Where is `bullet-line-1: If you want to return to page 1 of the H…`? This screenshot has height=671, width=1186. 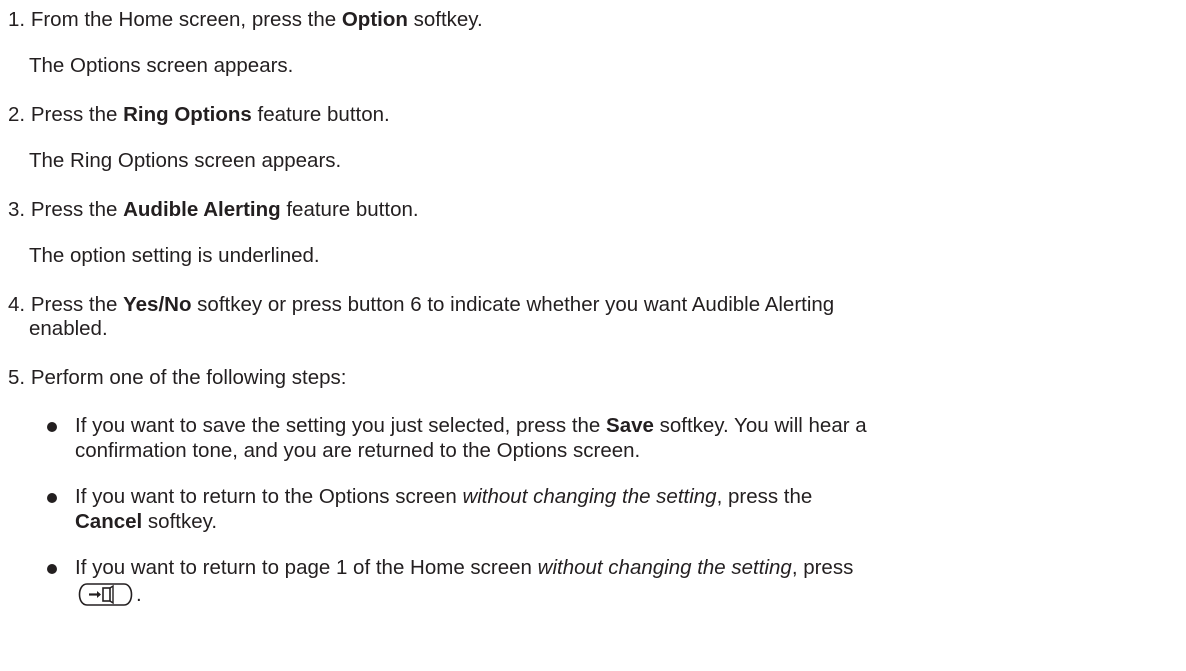 bullet-line-1: If you want to return to page 1 of the H… is located at coordinates (620, 567).